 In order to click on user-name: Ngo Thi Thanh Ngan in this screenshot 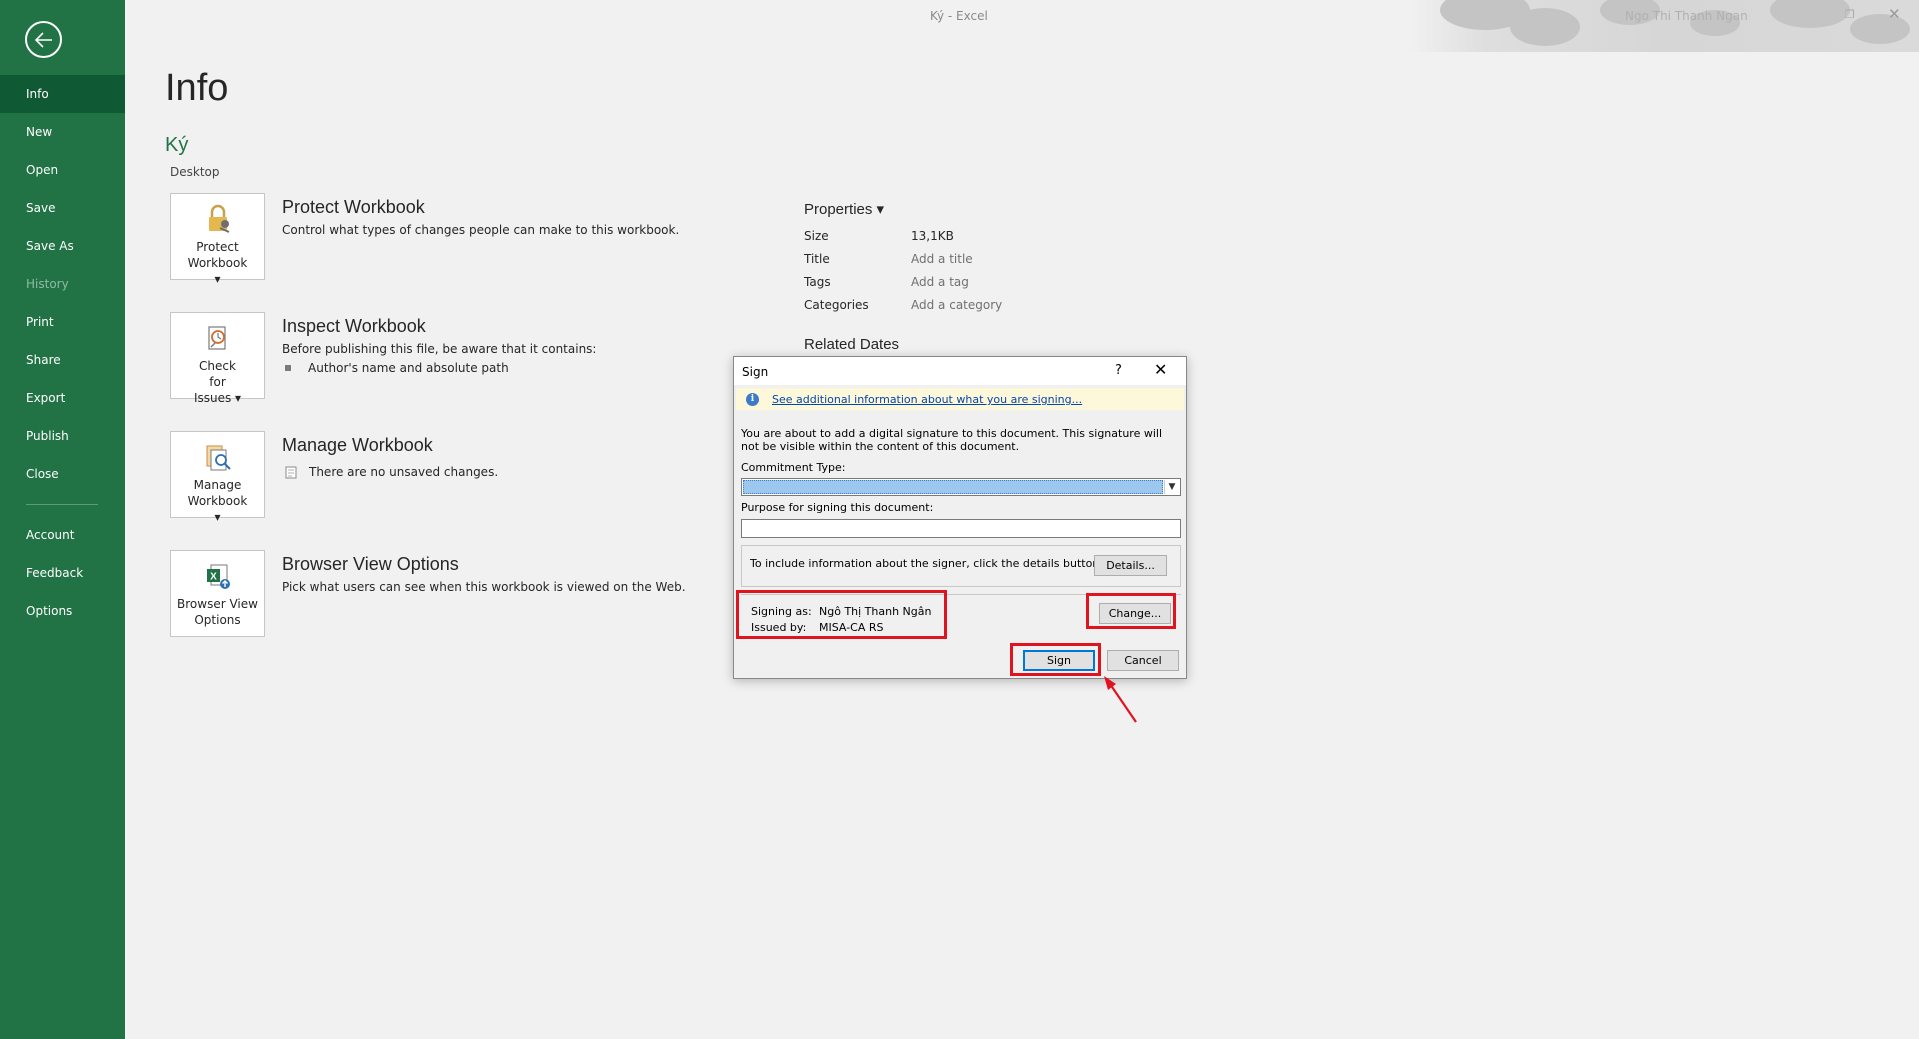, I will do `click(1686, 16)`.